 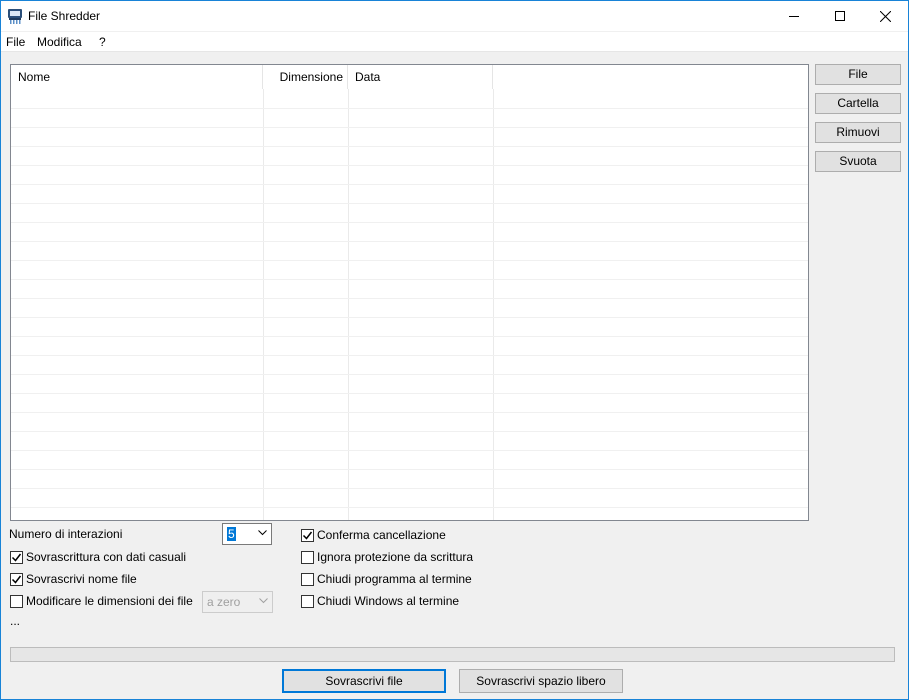 I want to click on overwrite-name-label: Sovrascrivi nome file, so click(x=81, y=579).